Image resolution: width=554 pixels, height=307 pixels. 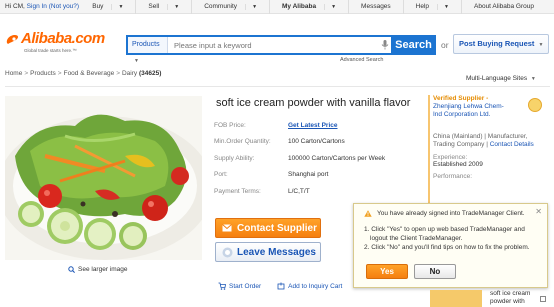 What do you see at coordinates (89, 73) in the screenshot?
I see `breadcrumb-food-beverage: Food & Beverage` at bounding box center [89, 73].